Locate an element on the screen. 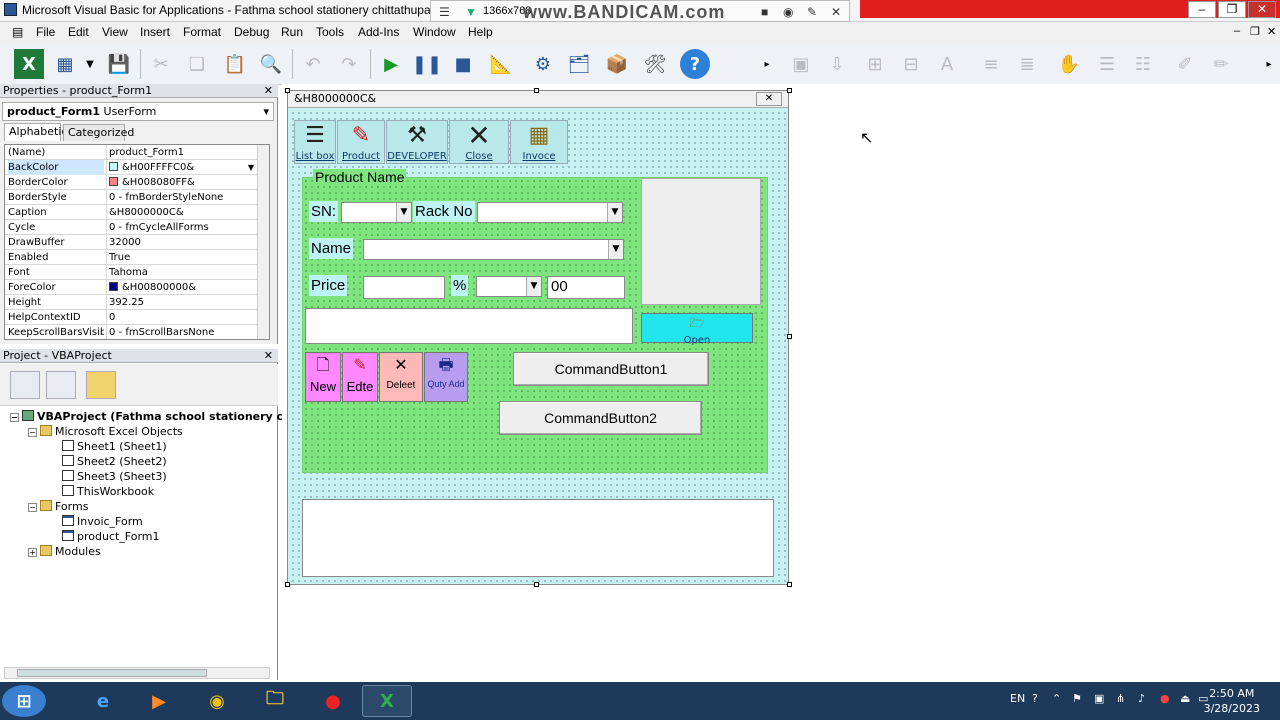 This screenshot has width=1280, height=720. break-icon: ❚❚ is located at coordinates (427, 64).